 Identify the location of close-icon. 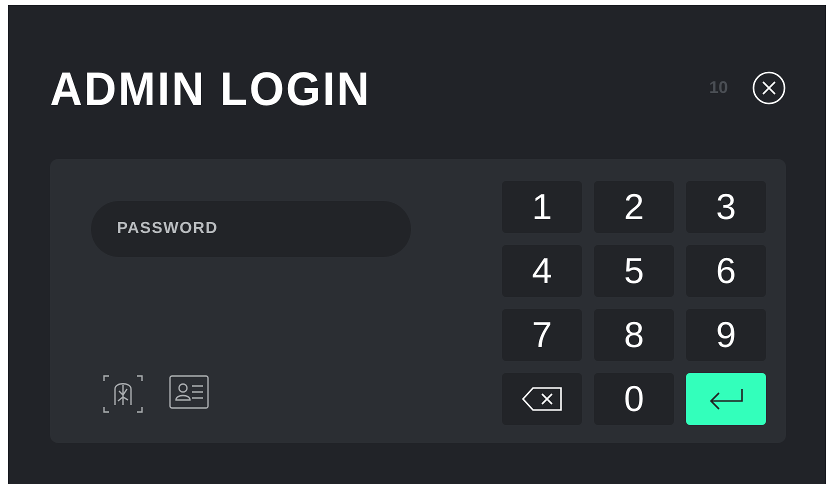
(769, 88).